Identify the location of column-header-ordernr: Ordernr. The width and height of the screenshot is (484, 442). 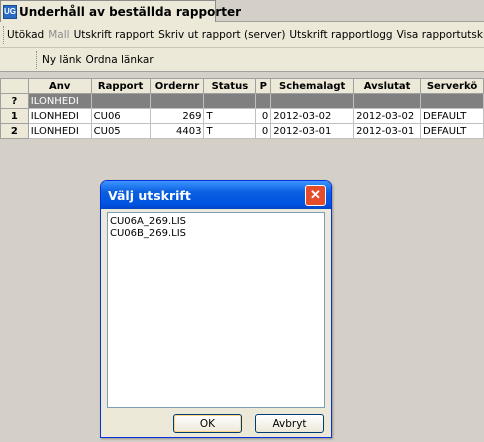
(177, 86).